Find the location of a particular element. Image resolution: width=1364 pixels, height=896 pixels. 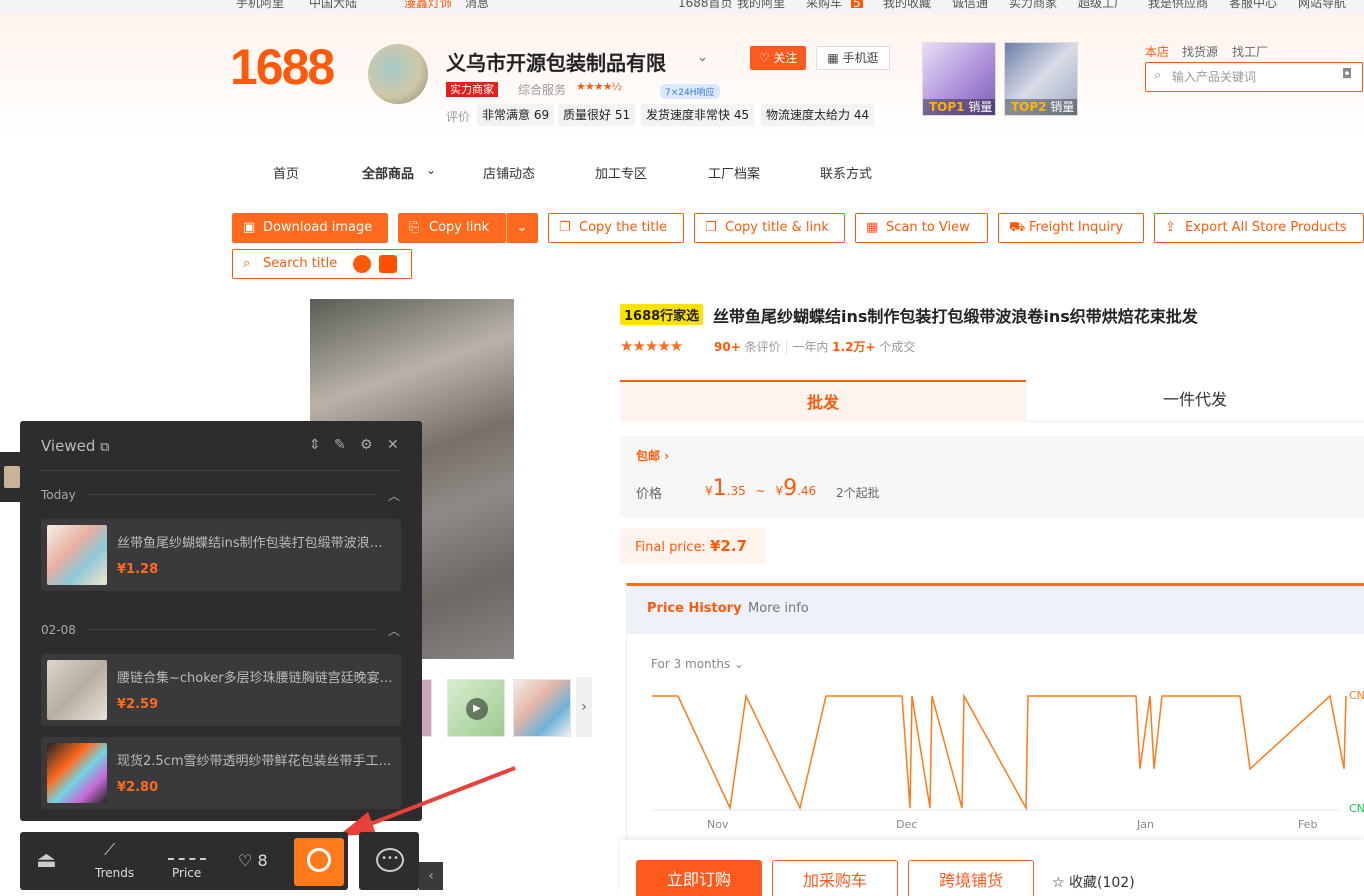

home-icon: ⏏ is located at coordinates (46, 860).